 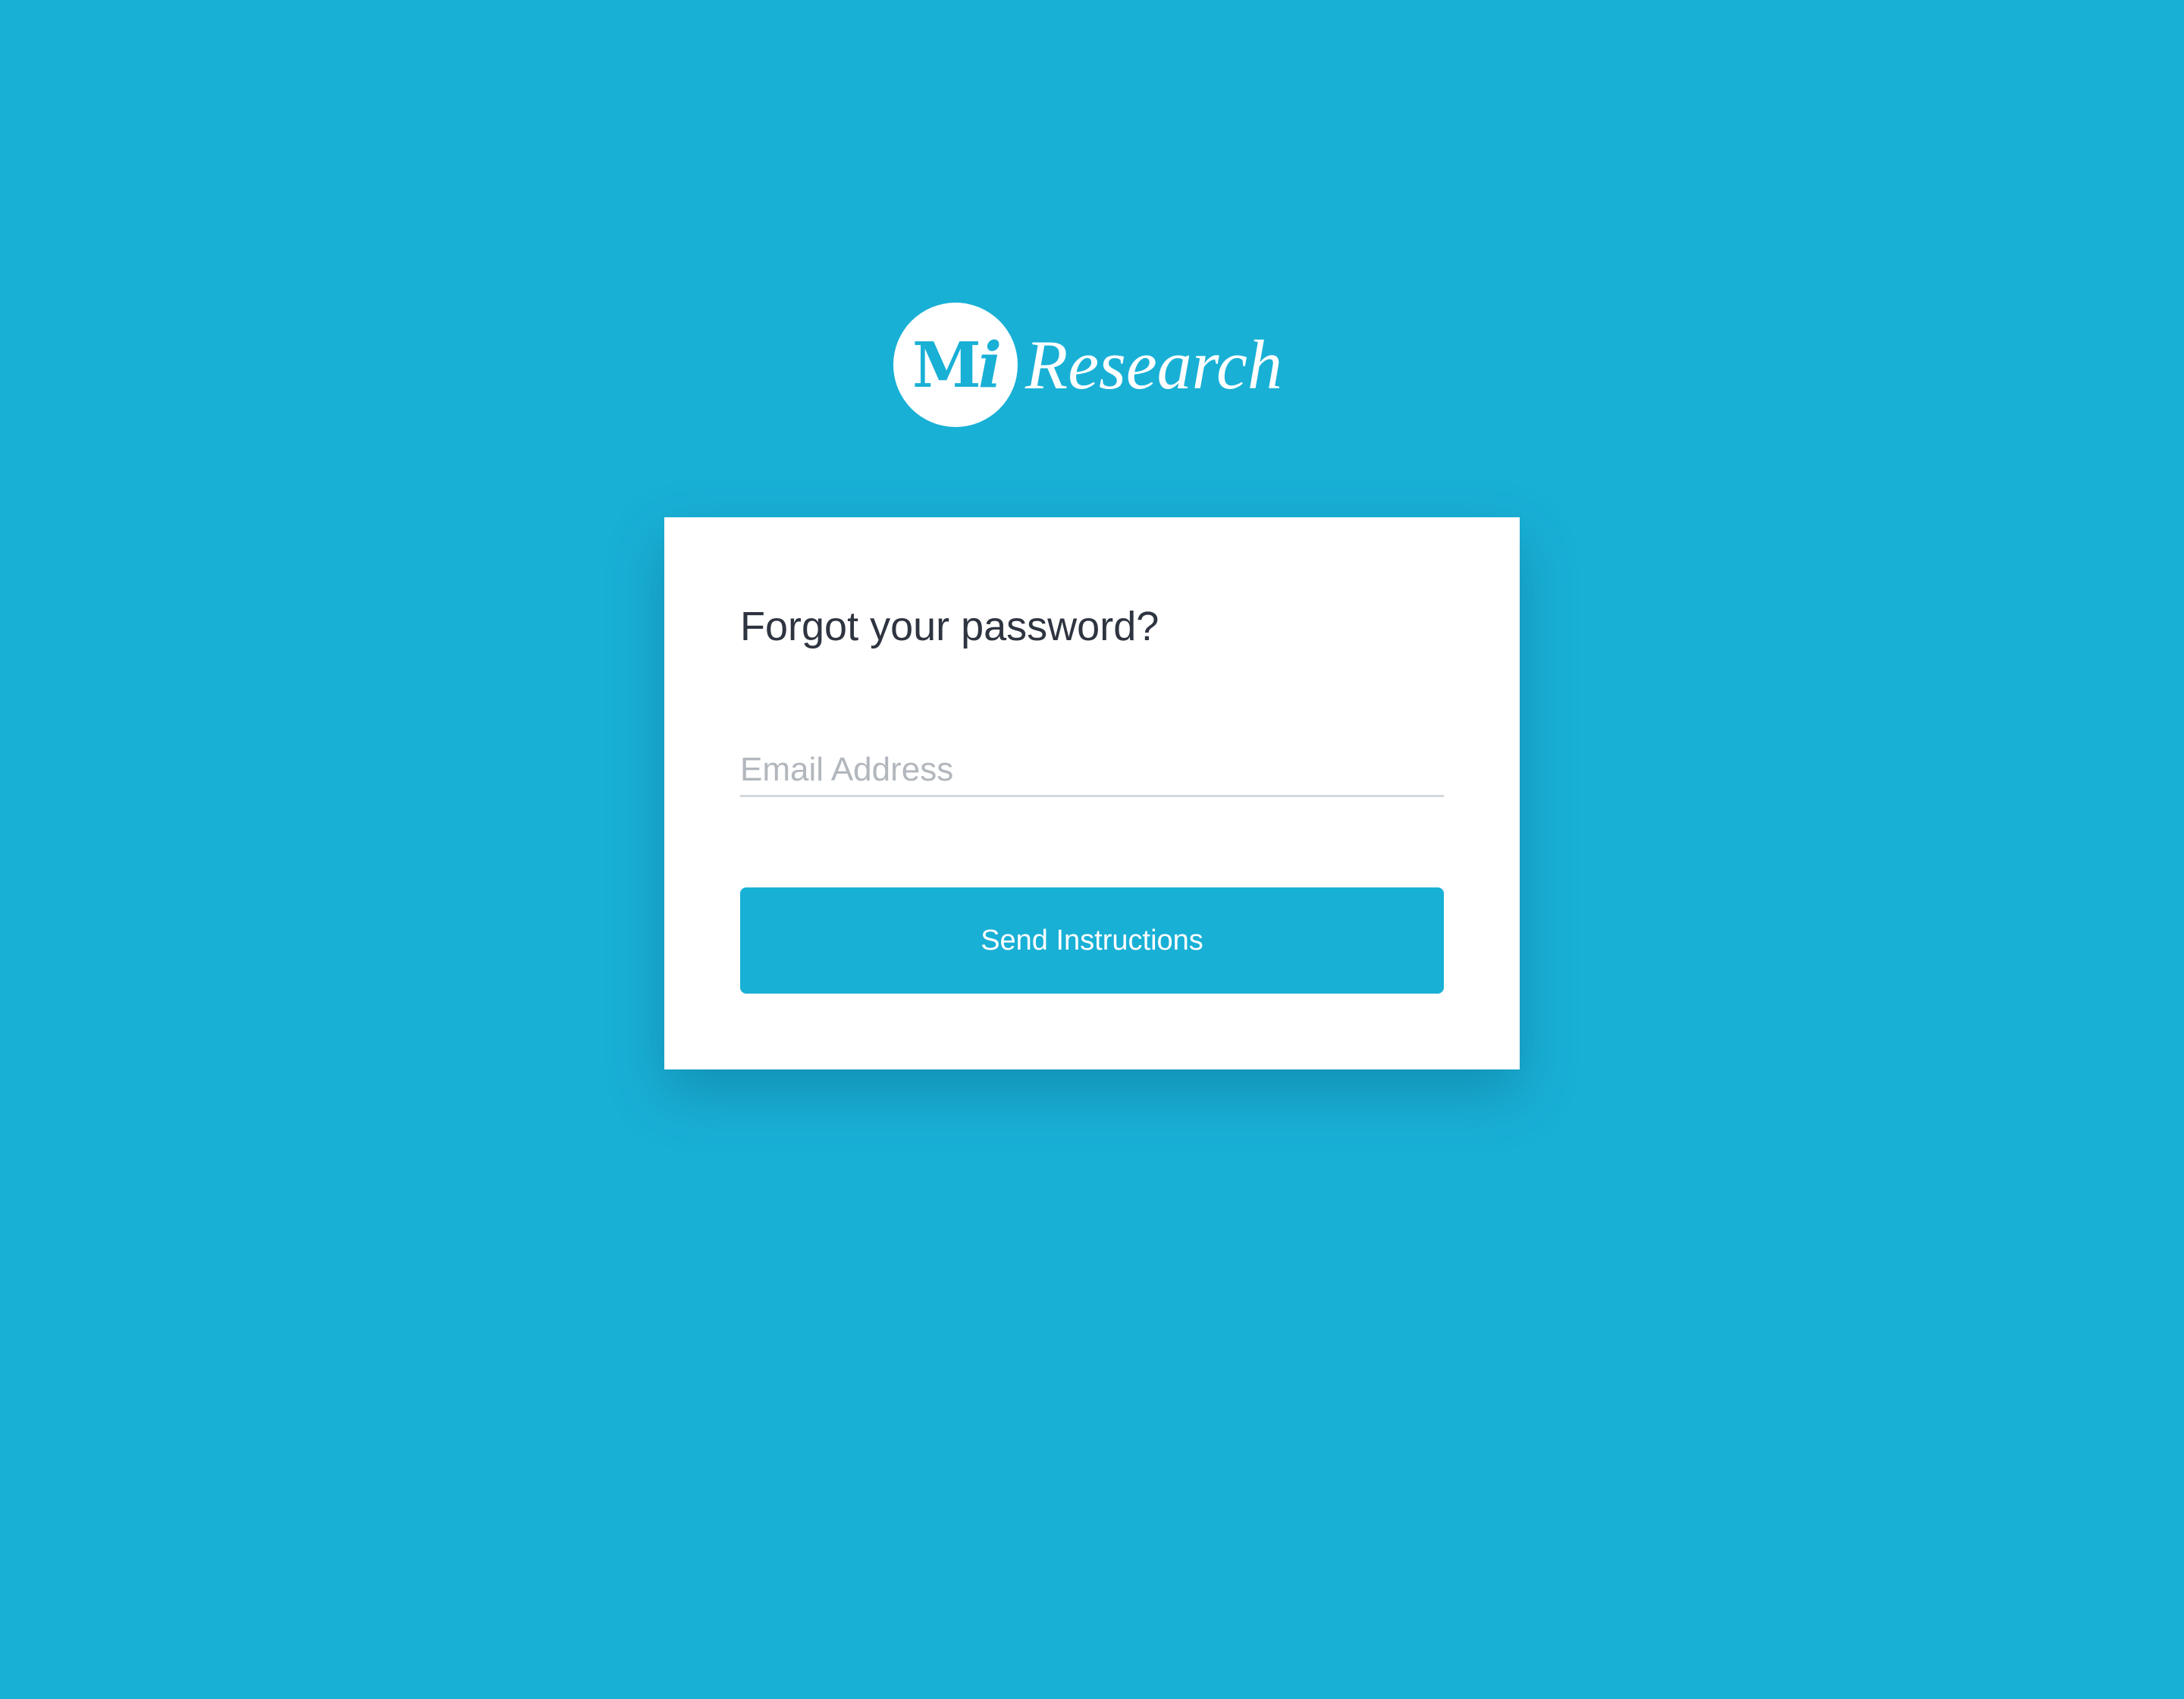 I want to click on email-field, so click(x=1092, y=771).